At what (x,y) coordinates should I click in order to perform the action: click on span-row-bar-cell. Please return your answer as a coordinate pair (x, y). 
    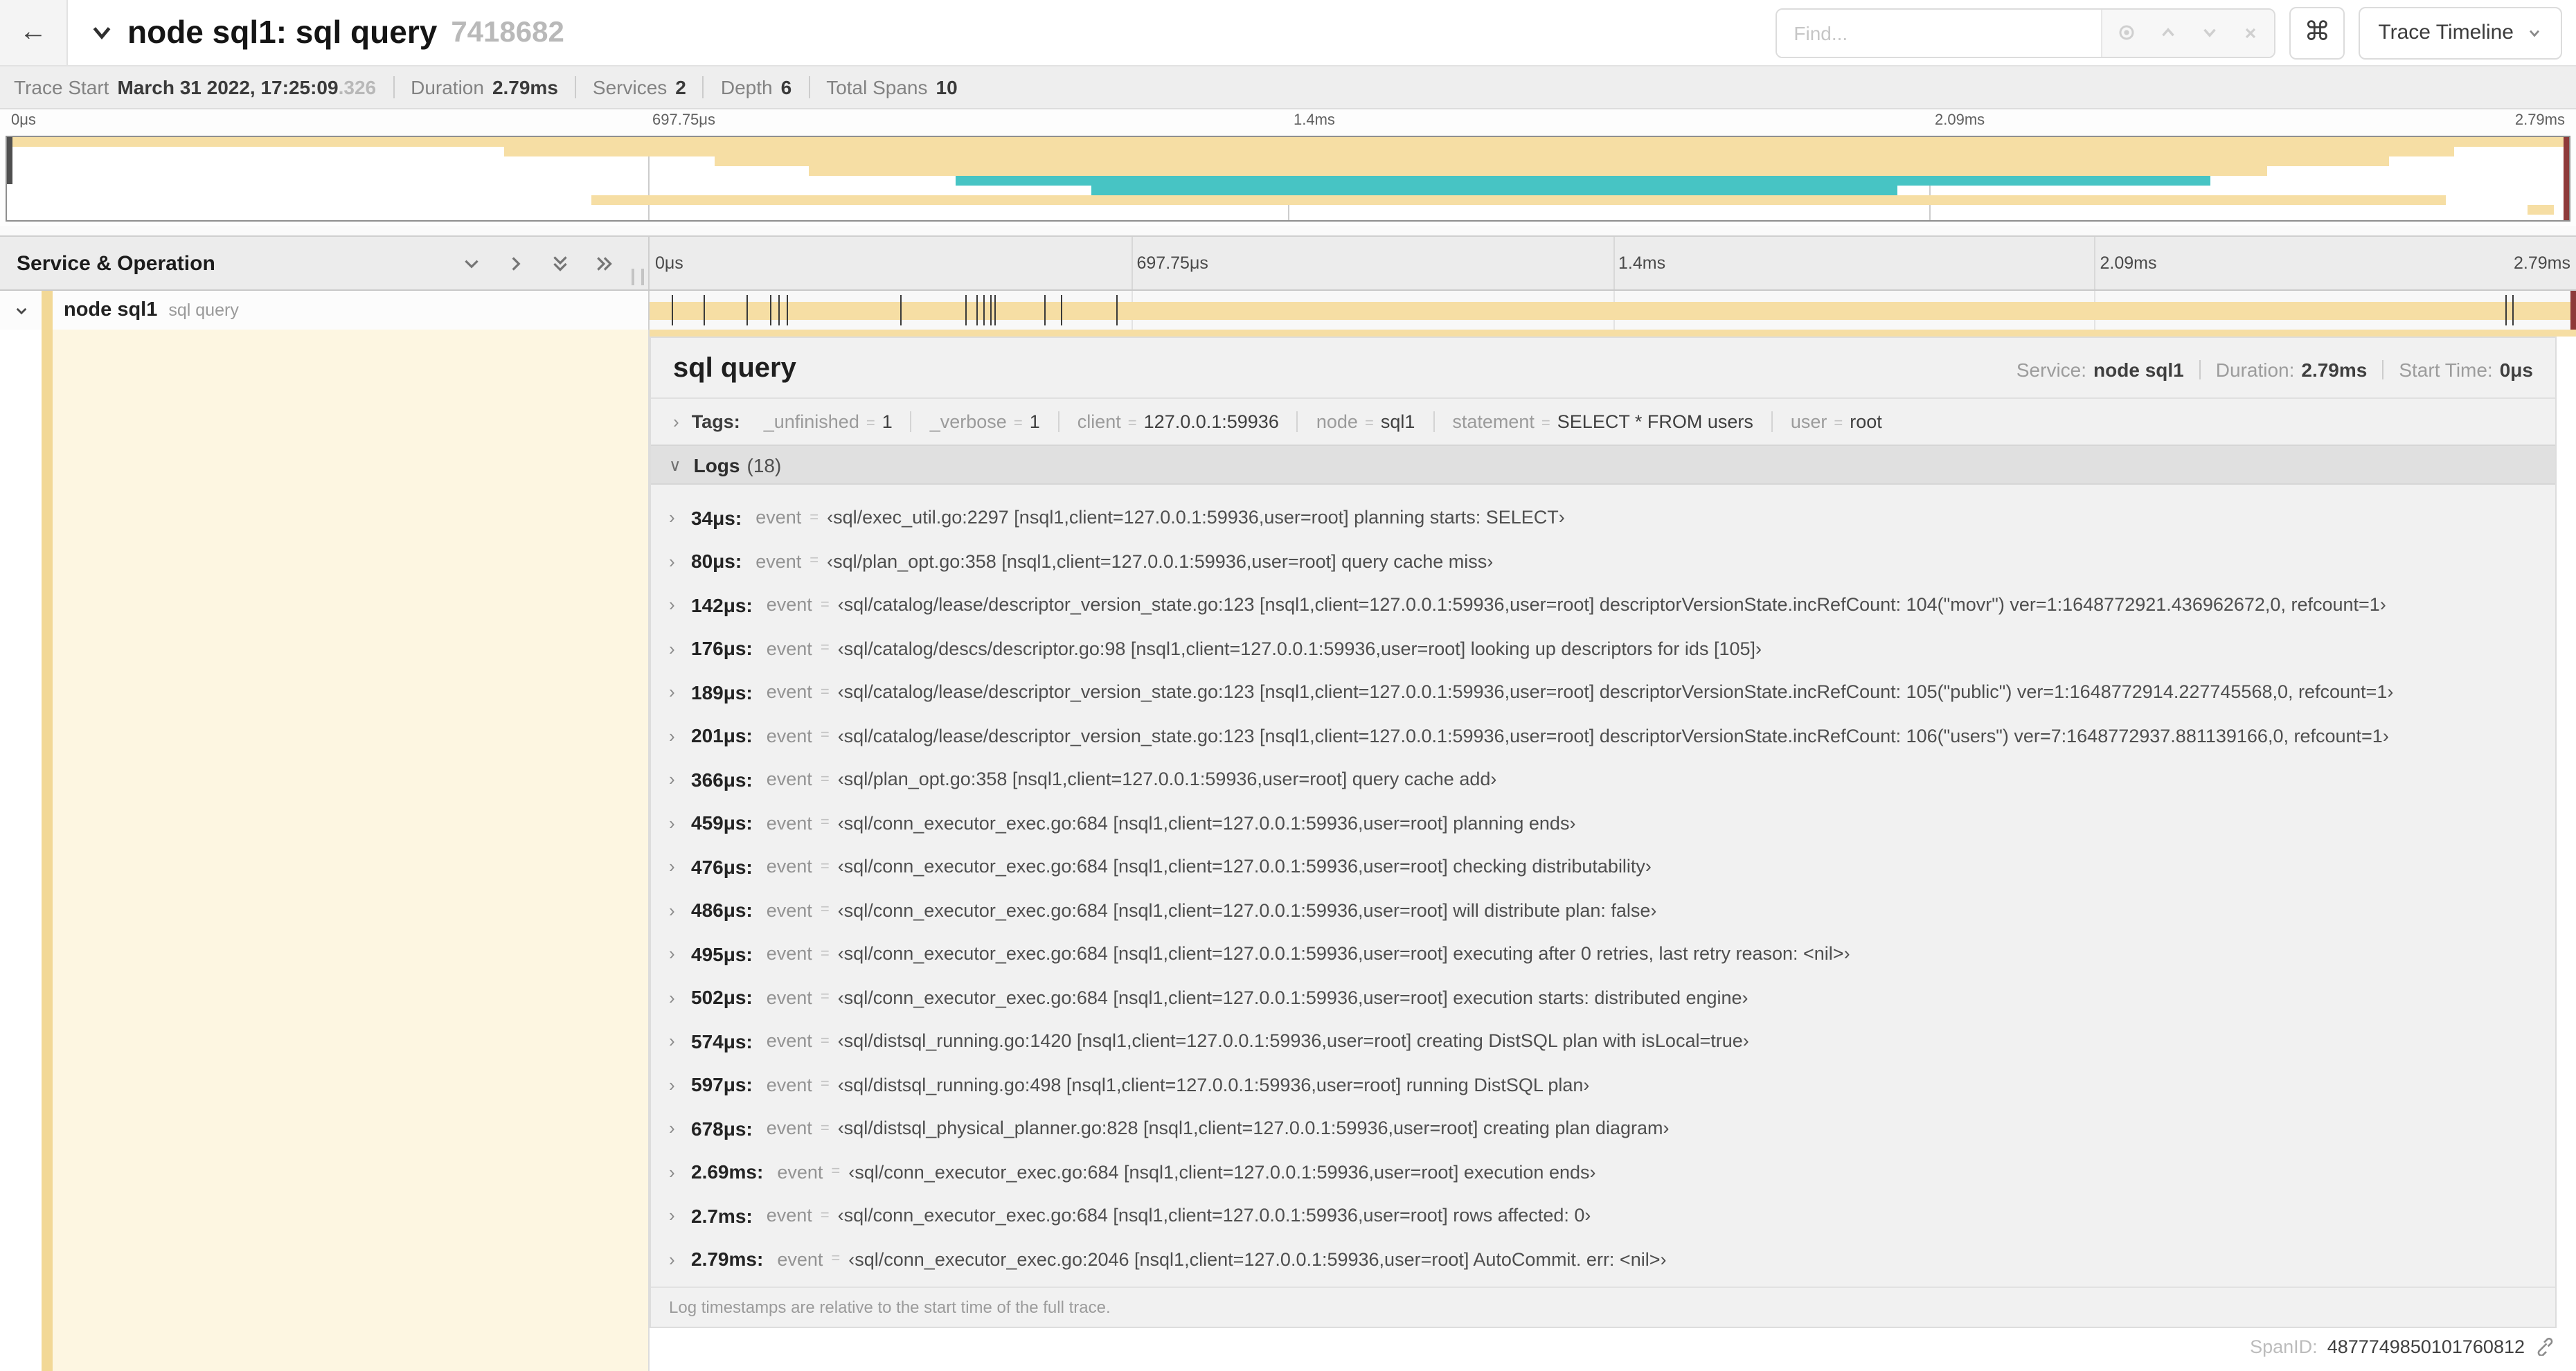
    Looking at the image, I should click on (1613, 310).